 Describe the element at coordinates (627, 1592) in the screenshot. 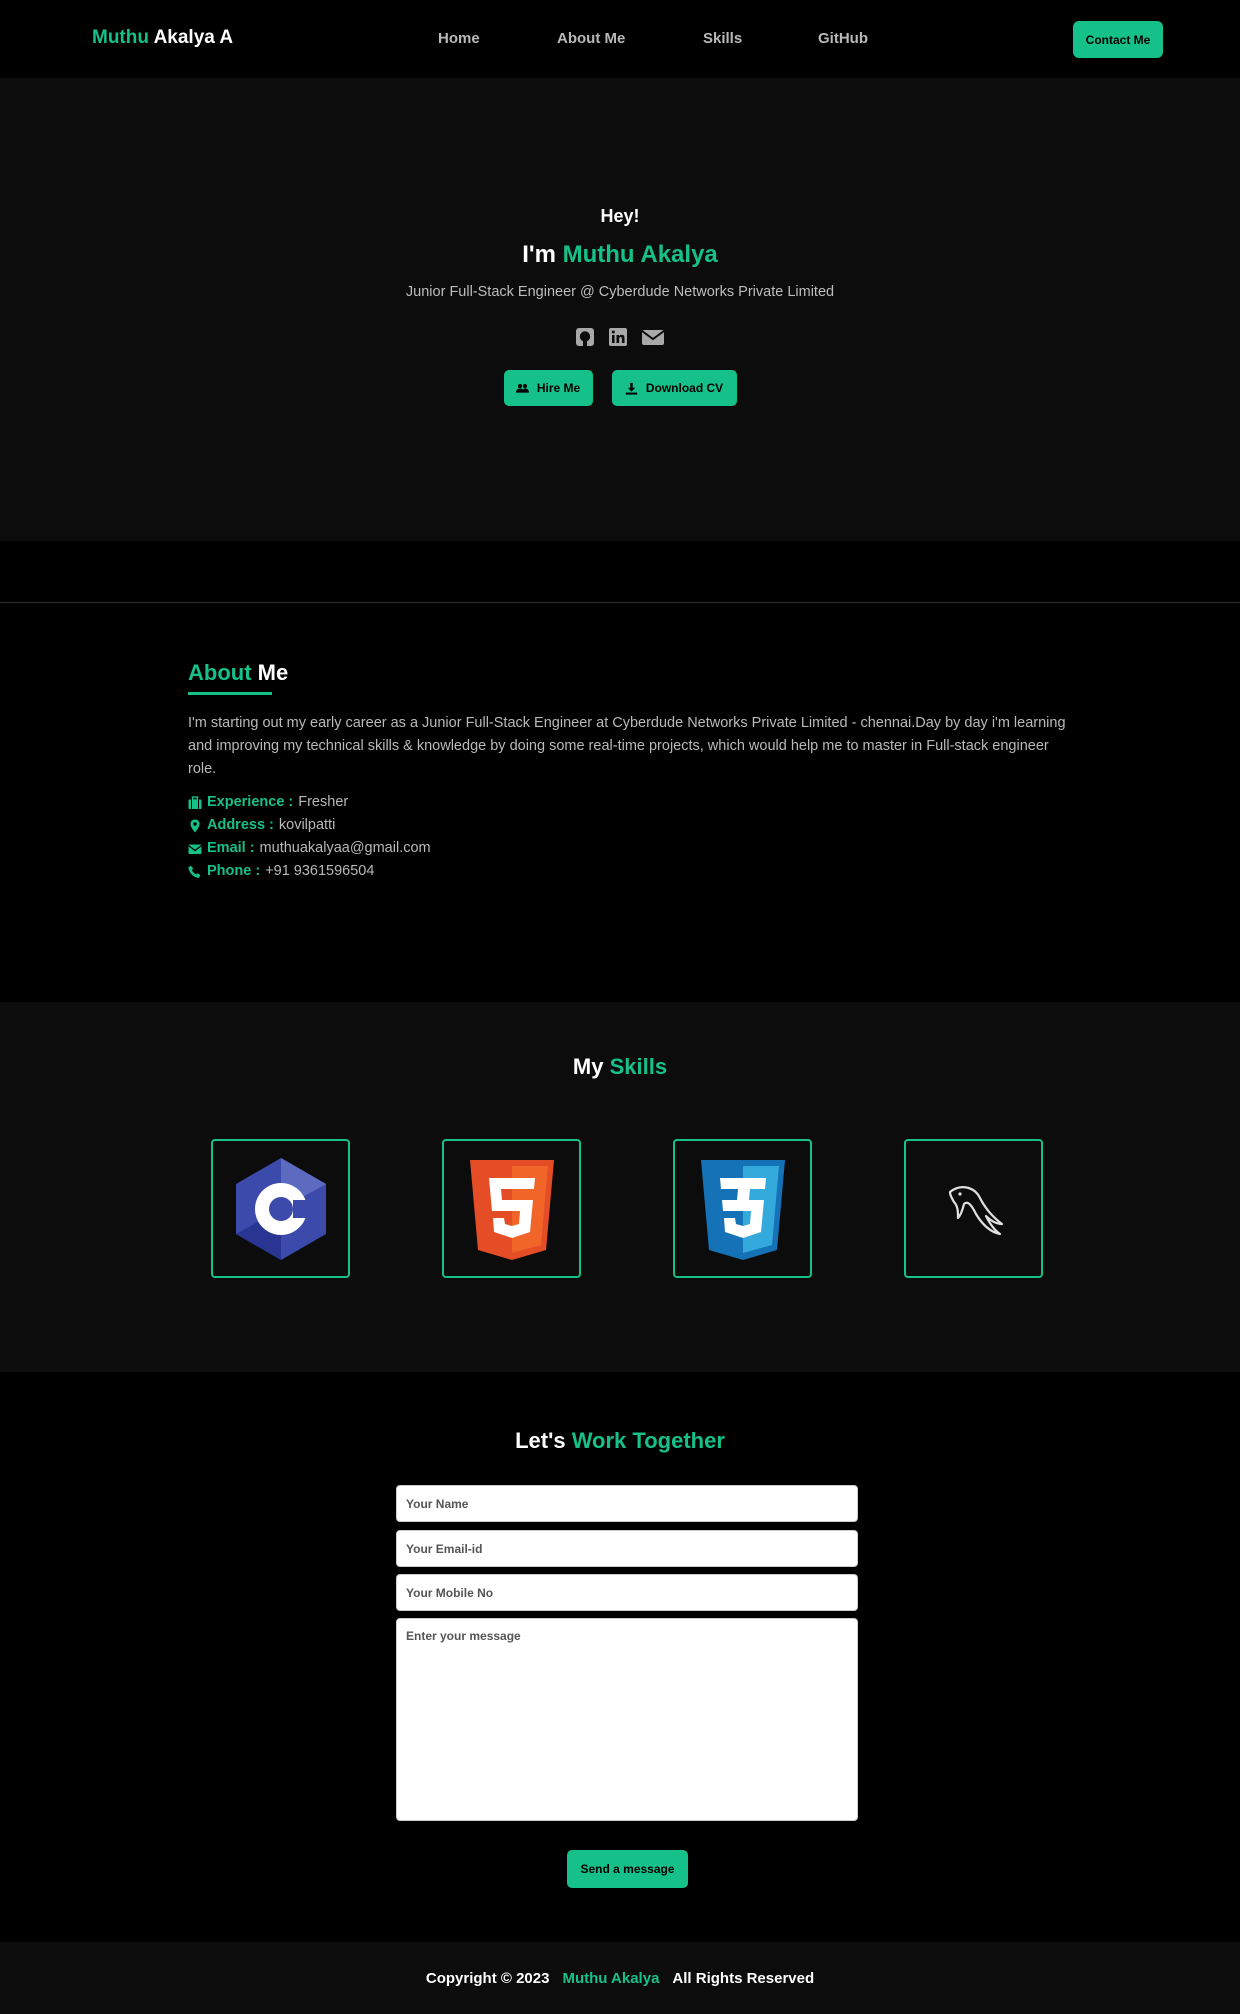

I see `mobile-input` at that location.